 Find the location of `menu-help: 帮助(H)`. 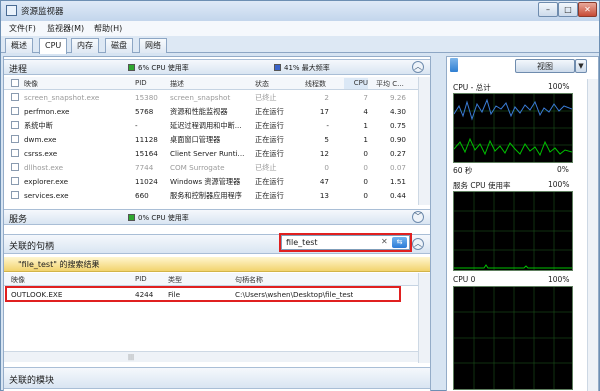

menu-help: 帮助(H) is located at coordinates (108, 28).